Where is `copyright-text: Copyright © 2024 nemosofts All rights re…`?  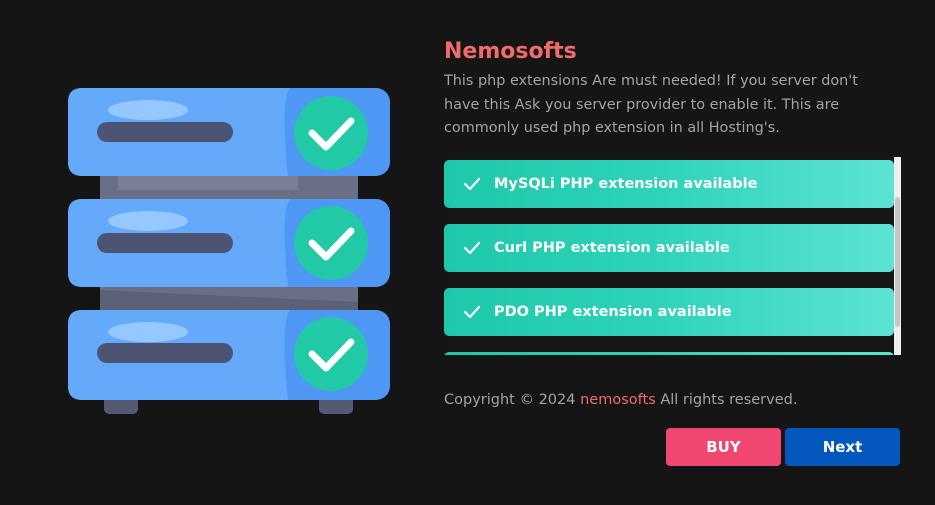 copyright-text: Copyright © 2024 nemosofts All rights re… is located at coordinates (620, 400).